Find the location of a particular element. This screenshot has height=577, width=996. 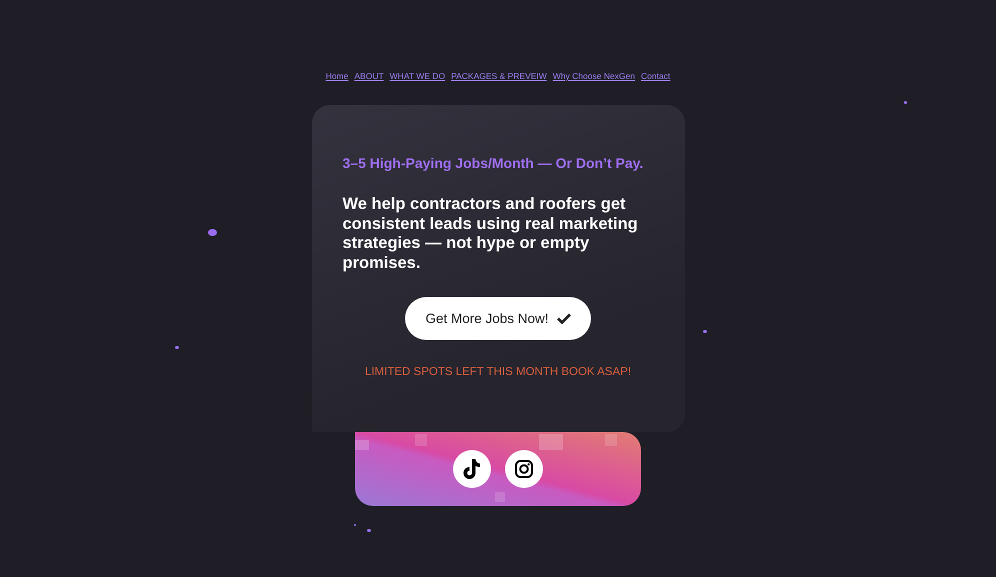

headline: We help contractors and roofers get consistent leads using real marketing strategies — not hype or empty promises. is located at coordinates (490, 234).